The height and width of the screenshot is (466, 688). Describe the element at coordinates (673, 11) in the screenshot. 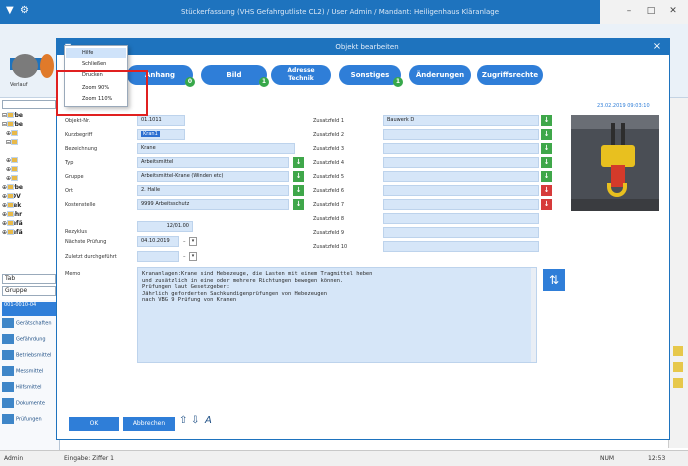

I see `close-window-icon: ✕` at that location.